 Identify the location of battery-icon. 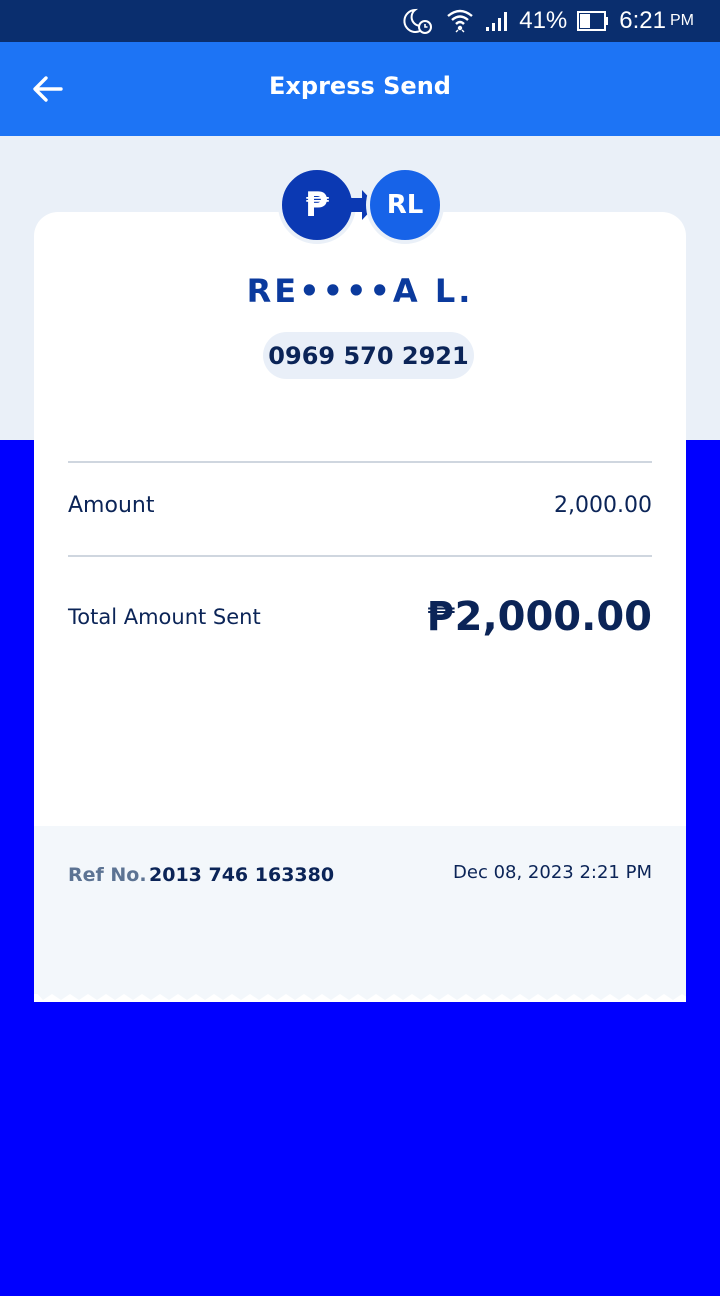
(593, 21).